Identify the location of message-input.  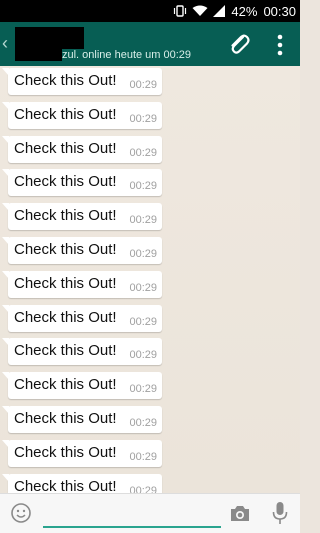
(132, 515).